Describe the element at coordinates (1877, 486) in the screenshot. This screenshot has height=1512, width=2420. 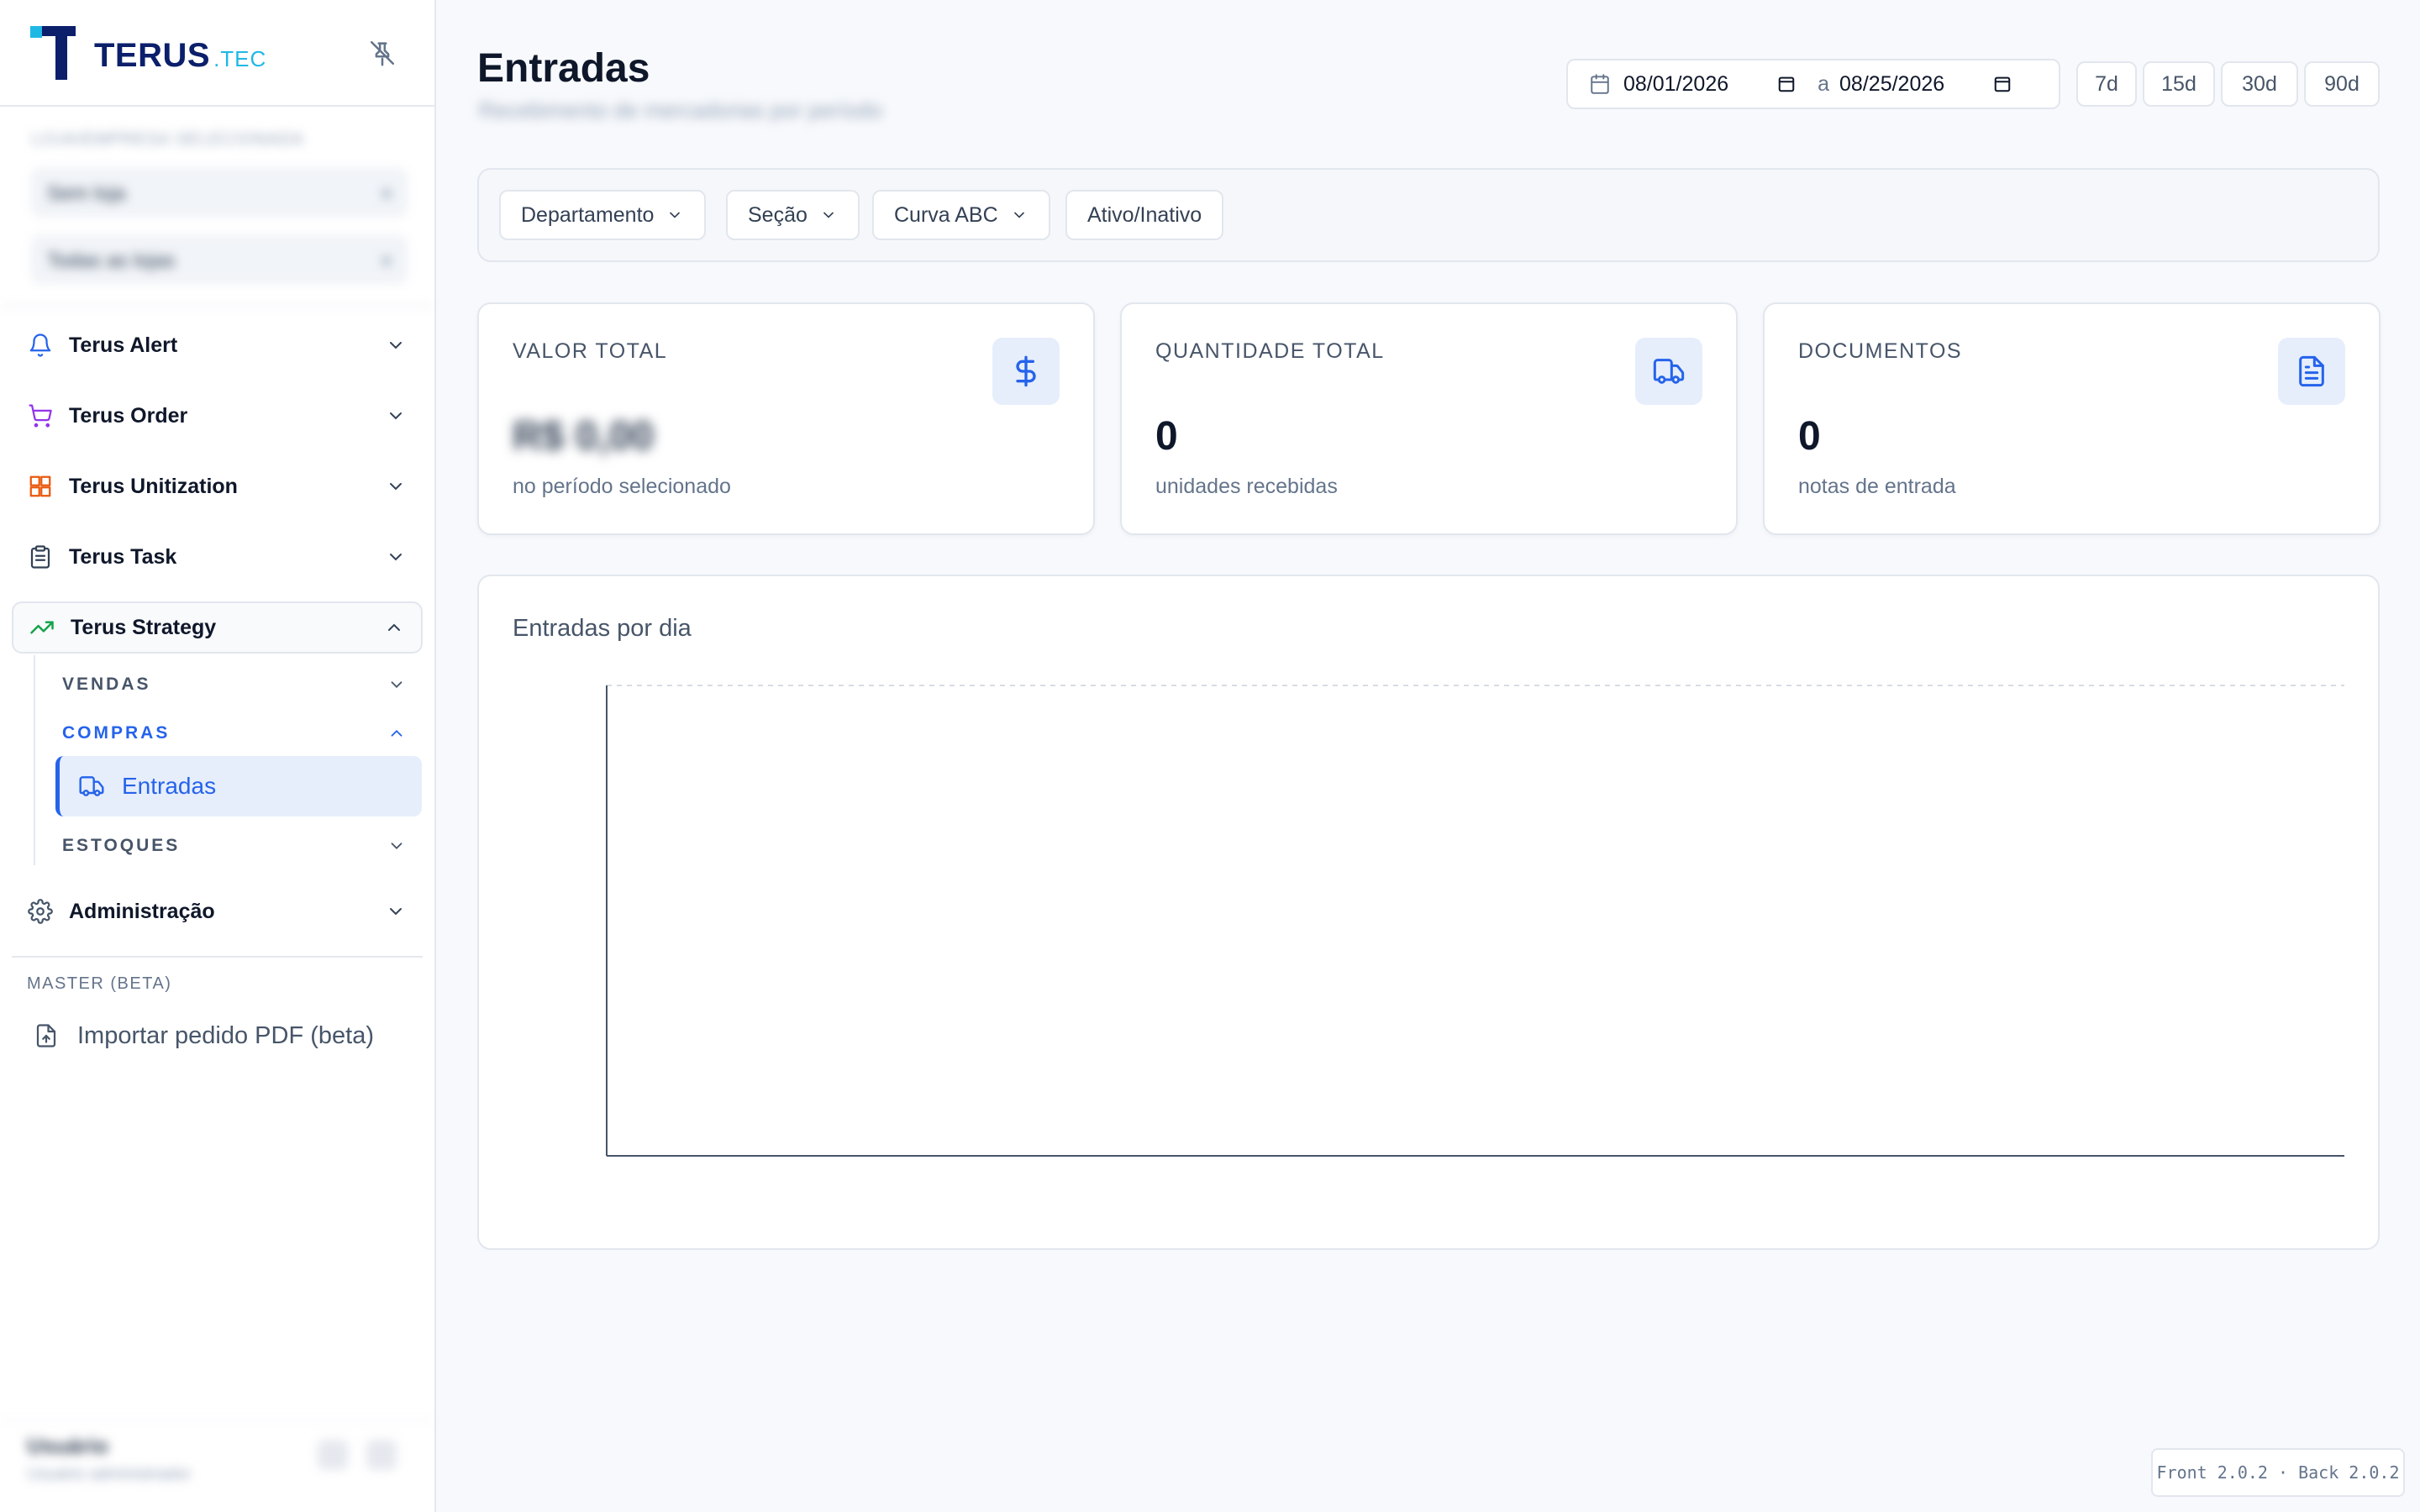
I see `kpi-subtitle: notas de entrada` at that location.